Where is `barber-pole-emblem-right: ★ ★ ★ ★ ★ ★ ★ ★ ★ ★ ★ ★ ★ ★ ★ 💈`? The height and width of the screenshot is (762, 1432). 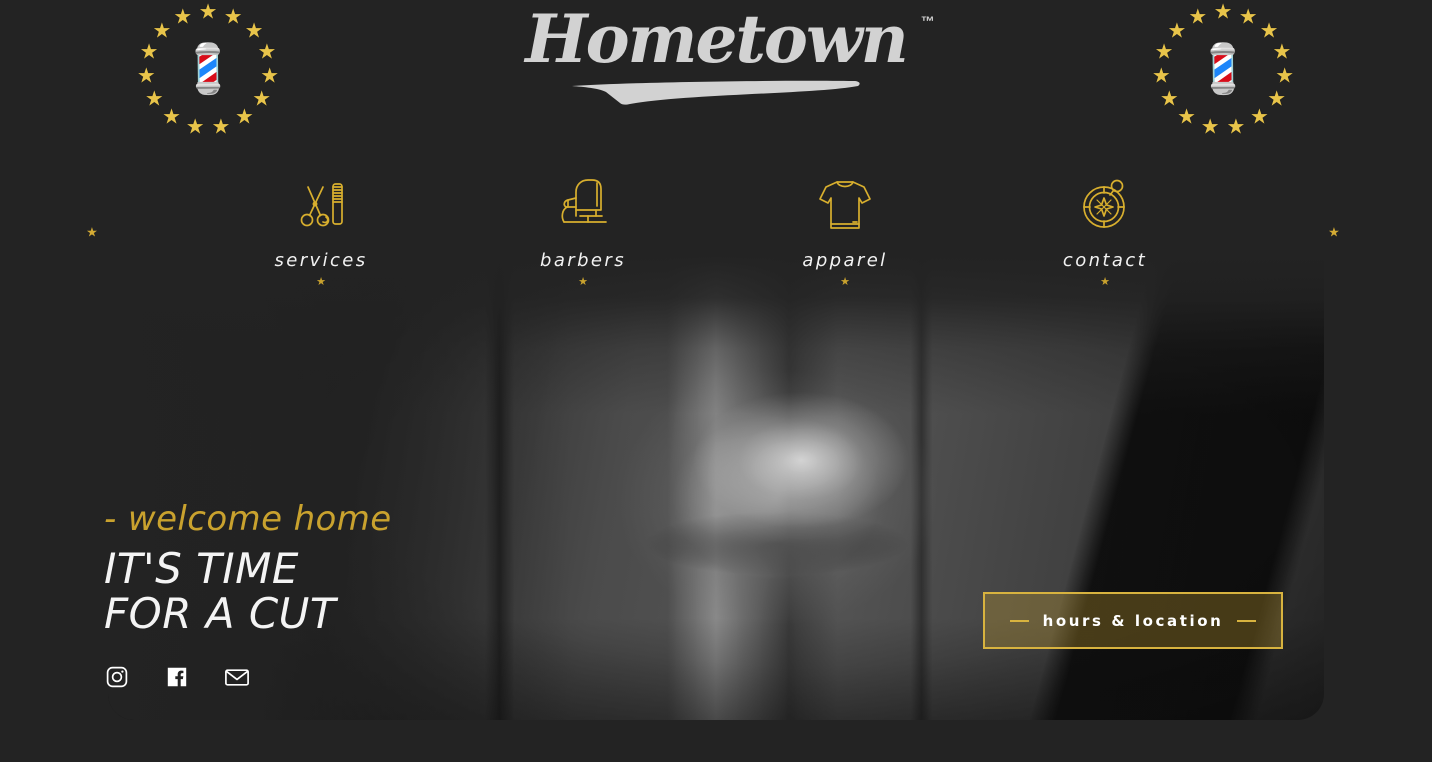 barber-pole-emblem-right: ★ ★ ★ ★ ★ ★ ★ ★ ★ ★ ★ ★ ★ ★ ★ 💈 is located at coordinates (1223, 70).